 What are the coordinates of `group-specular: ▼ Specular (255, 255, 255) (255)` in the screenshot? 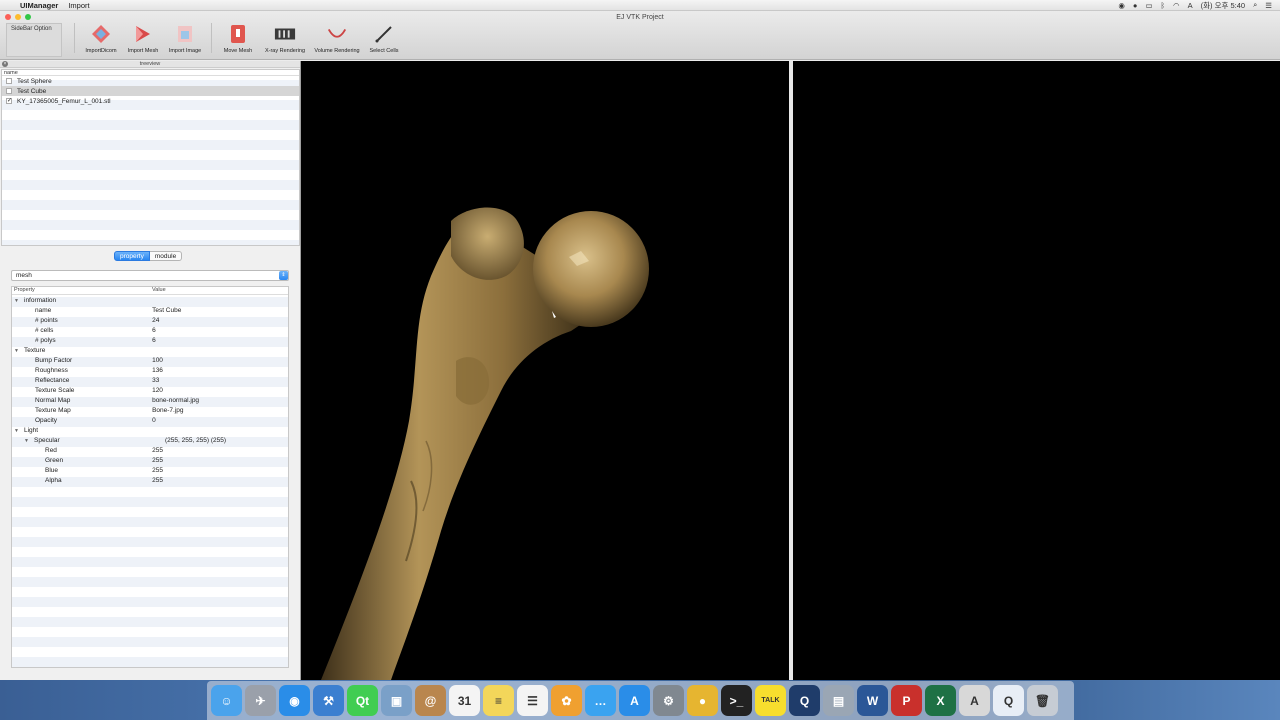 It's located at (150, 440).